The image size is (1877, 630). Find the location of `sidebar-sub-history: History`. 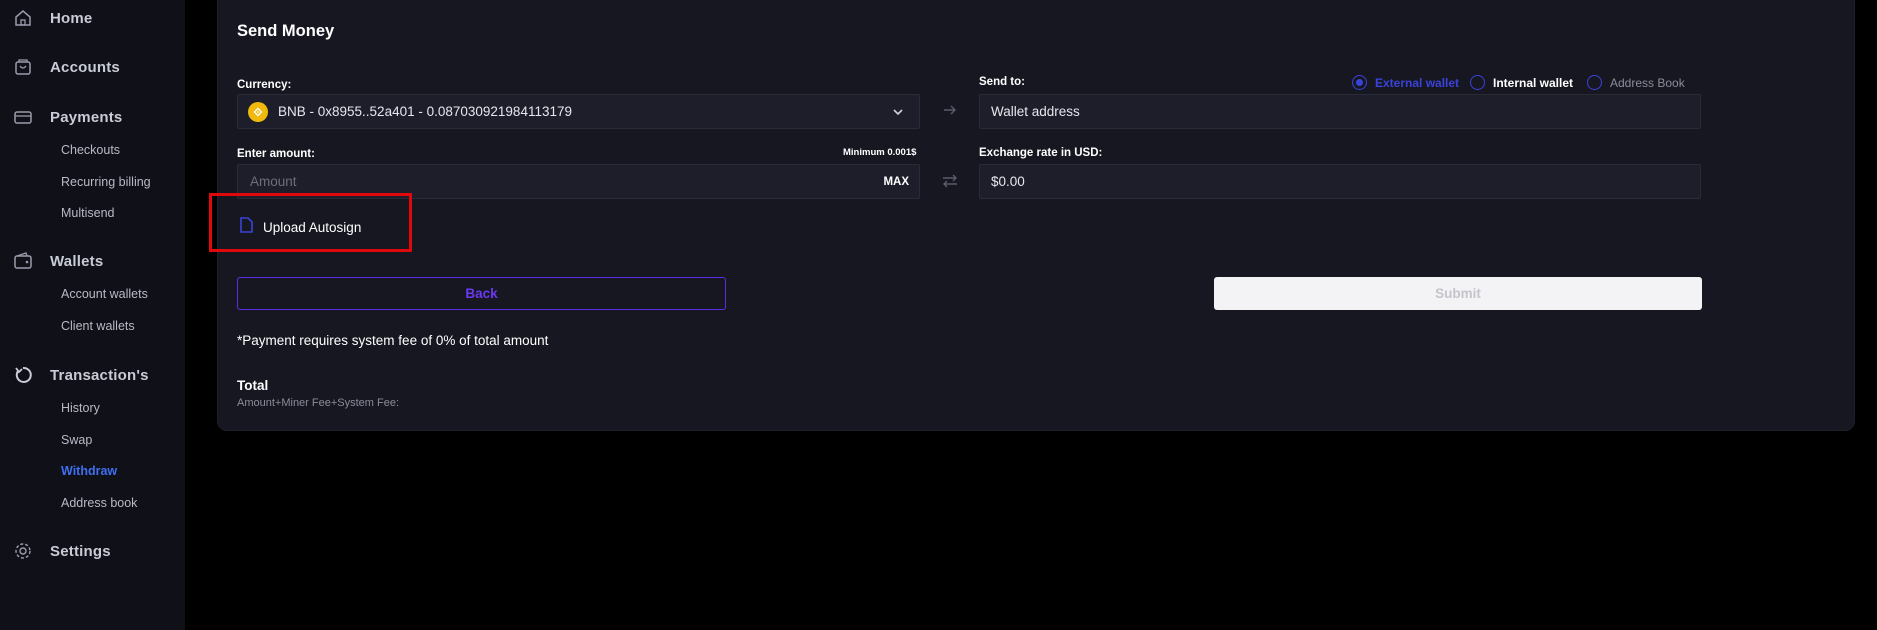

sidebar-sub-history: History is located at coordinates (80, 408).